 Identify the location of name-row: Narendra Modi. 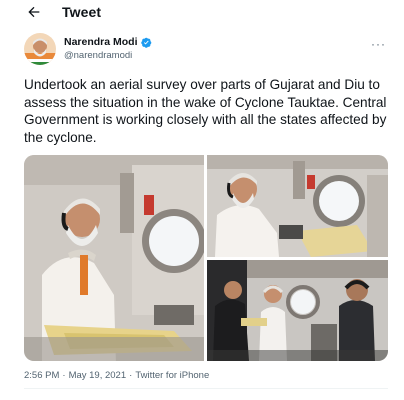
(108, 42).